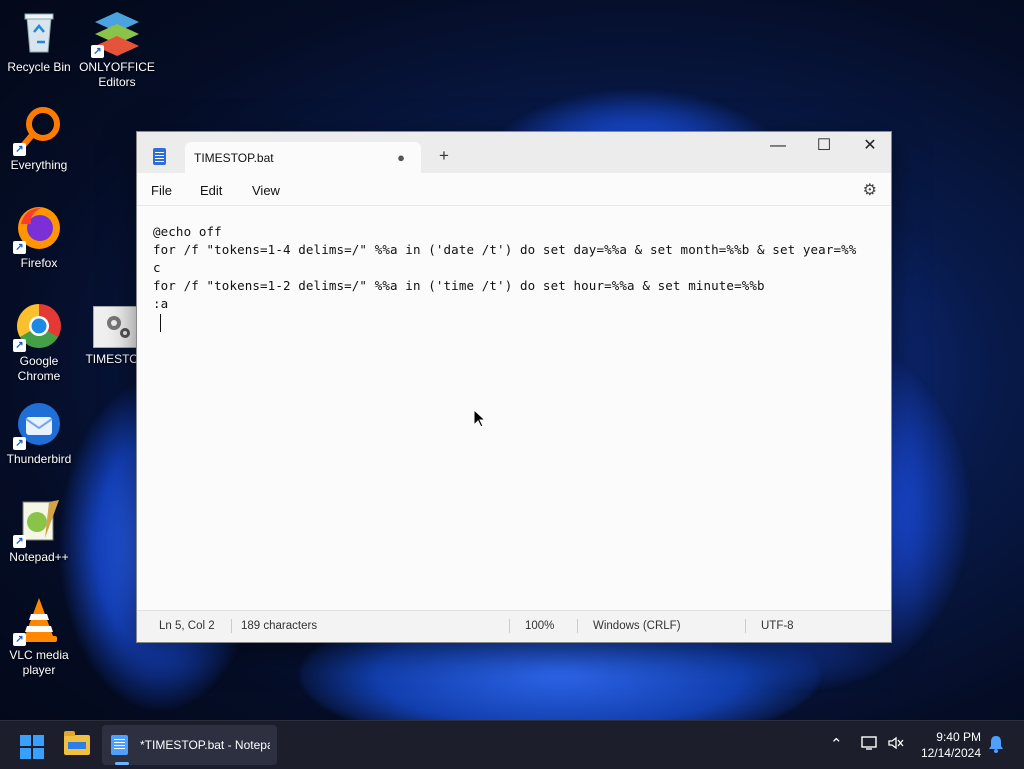  I want to click on taskbar-notepad-button: *TIMESTOP.bat - Notepad, so click(189, 745).